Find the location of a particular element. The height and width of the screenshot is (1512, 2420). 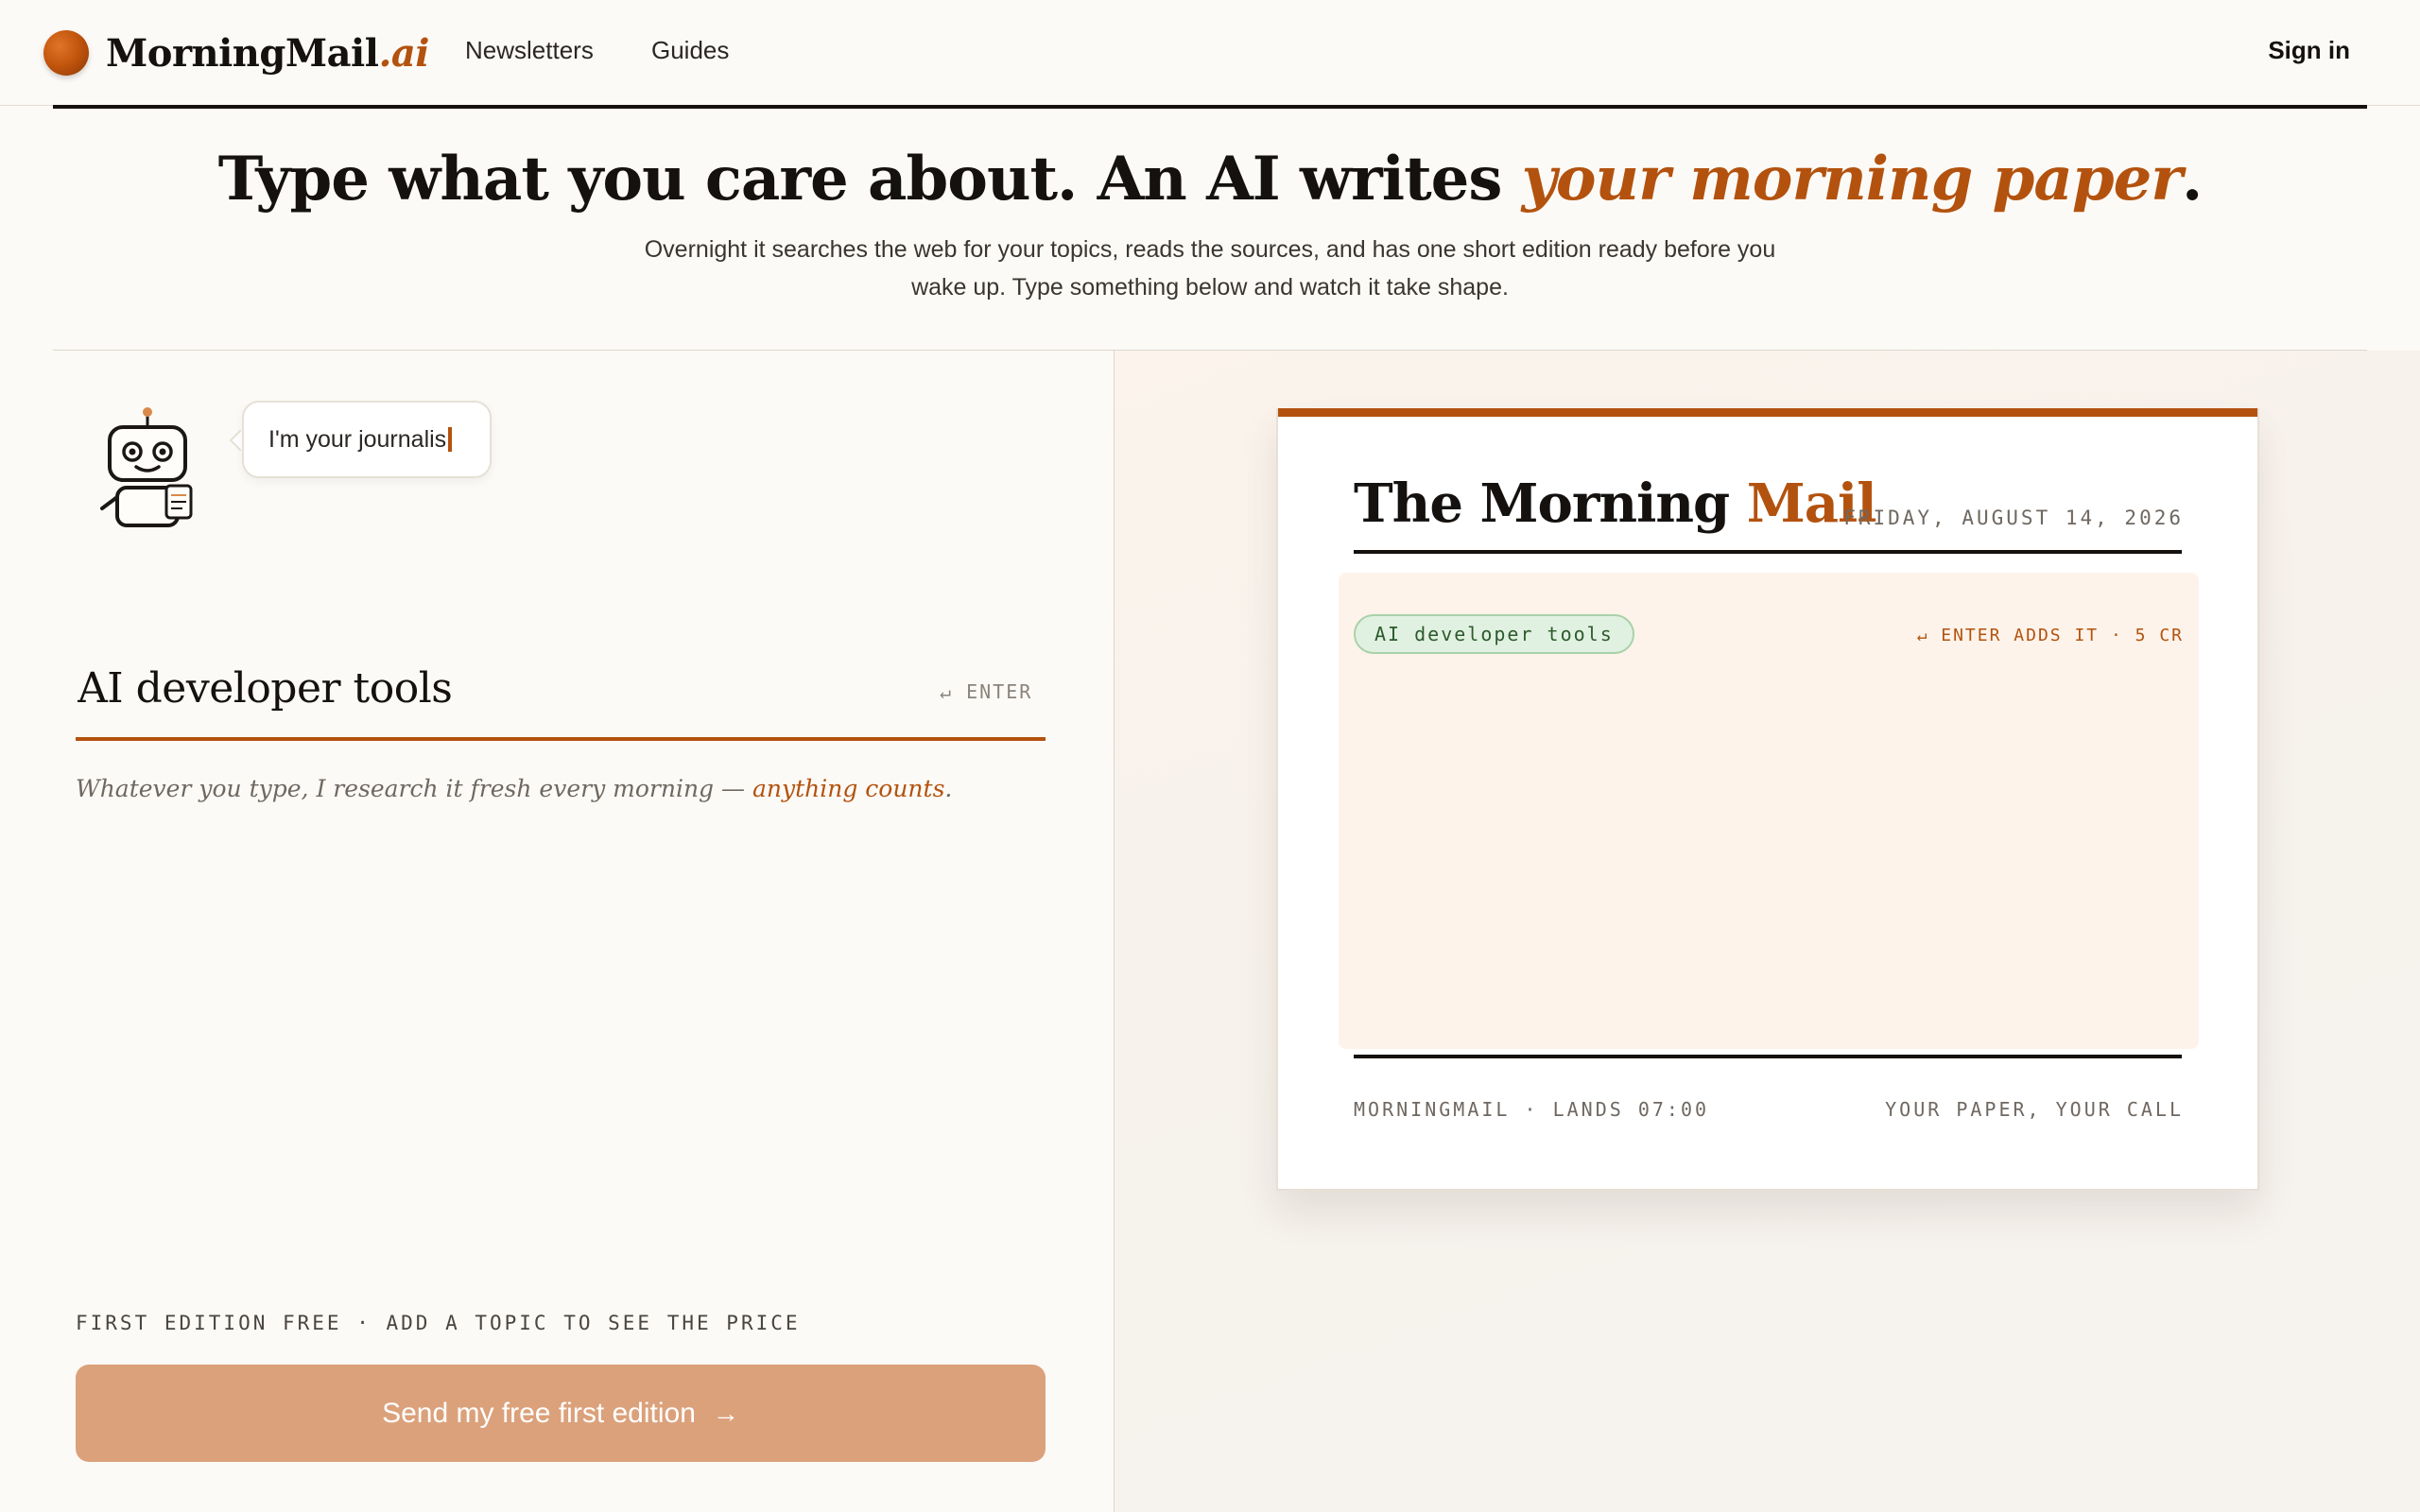

topic-input-underline is located at coordinates (561, 739).